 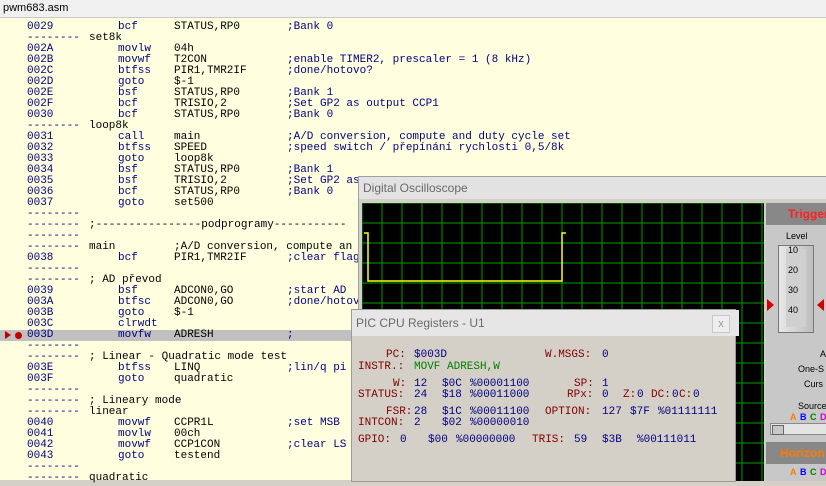 What do you see at coordinates (581, 440) in the screenshot?
I see `tris-value: 59` at bounding box center [581, 440].